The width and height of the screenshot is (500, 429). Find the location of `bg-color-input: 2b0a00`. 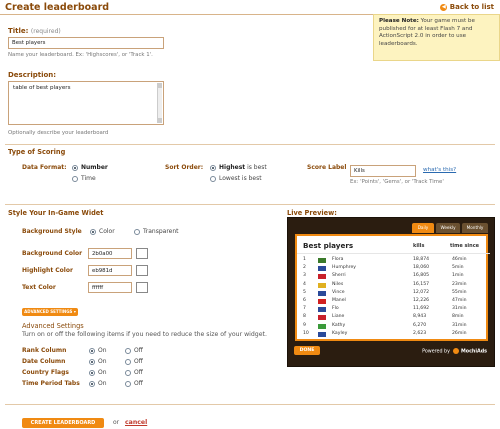

bg-color-input: 2b0a00 is located at coordinates (110, 253).